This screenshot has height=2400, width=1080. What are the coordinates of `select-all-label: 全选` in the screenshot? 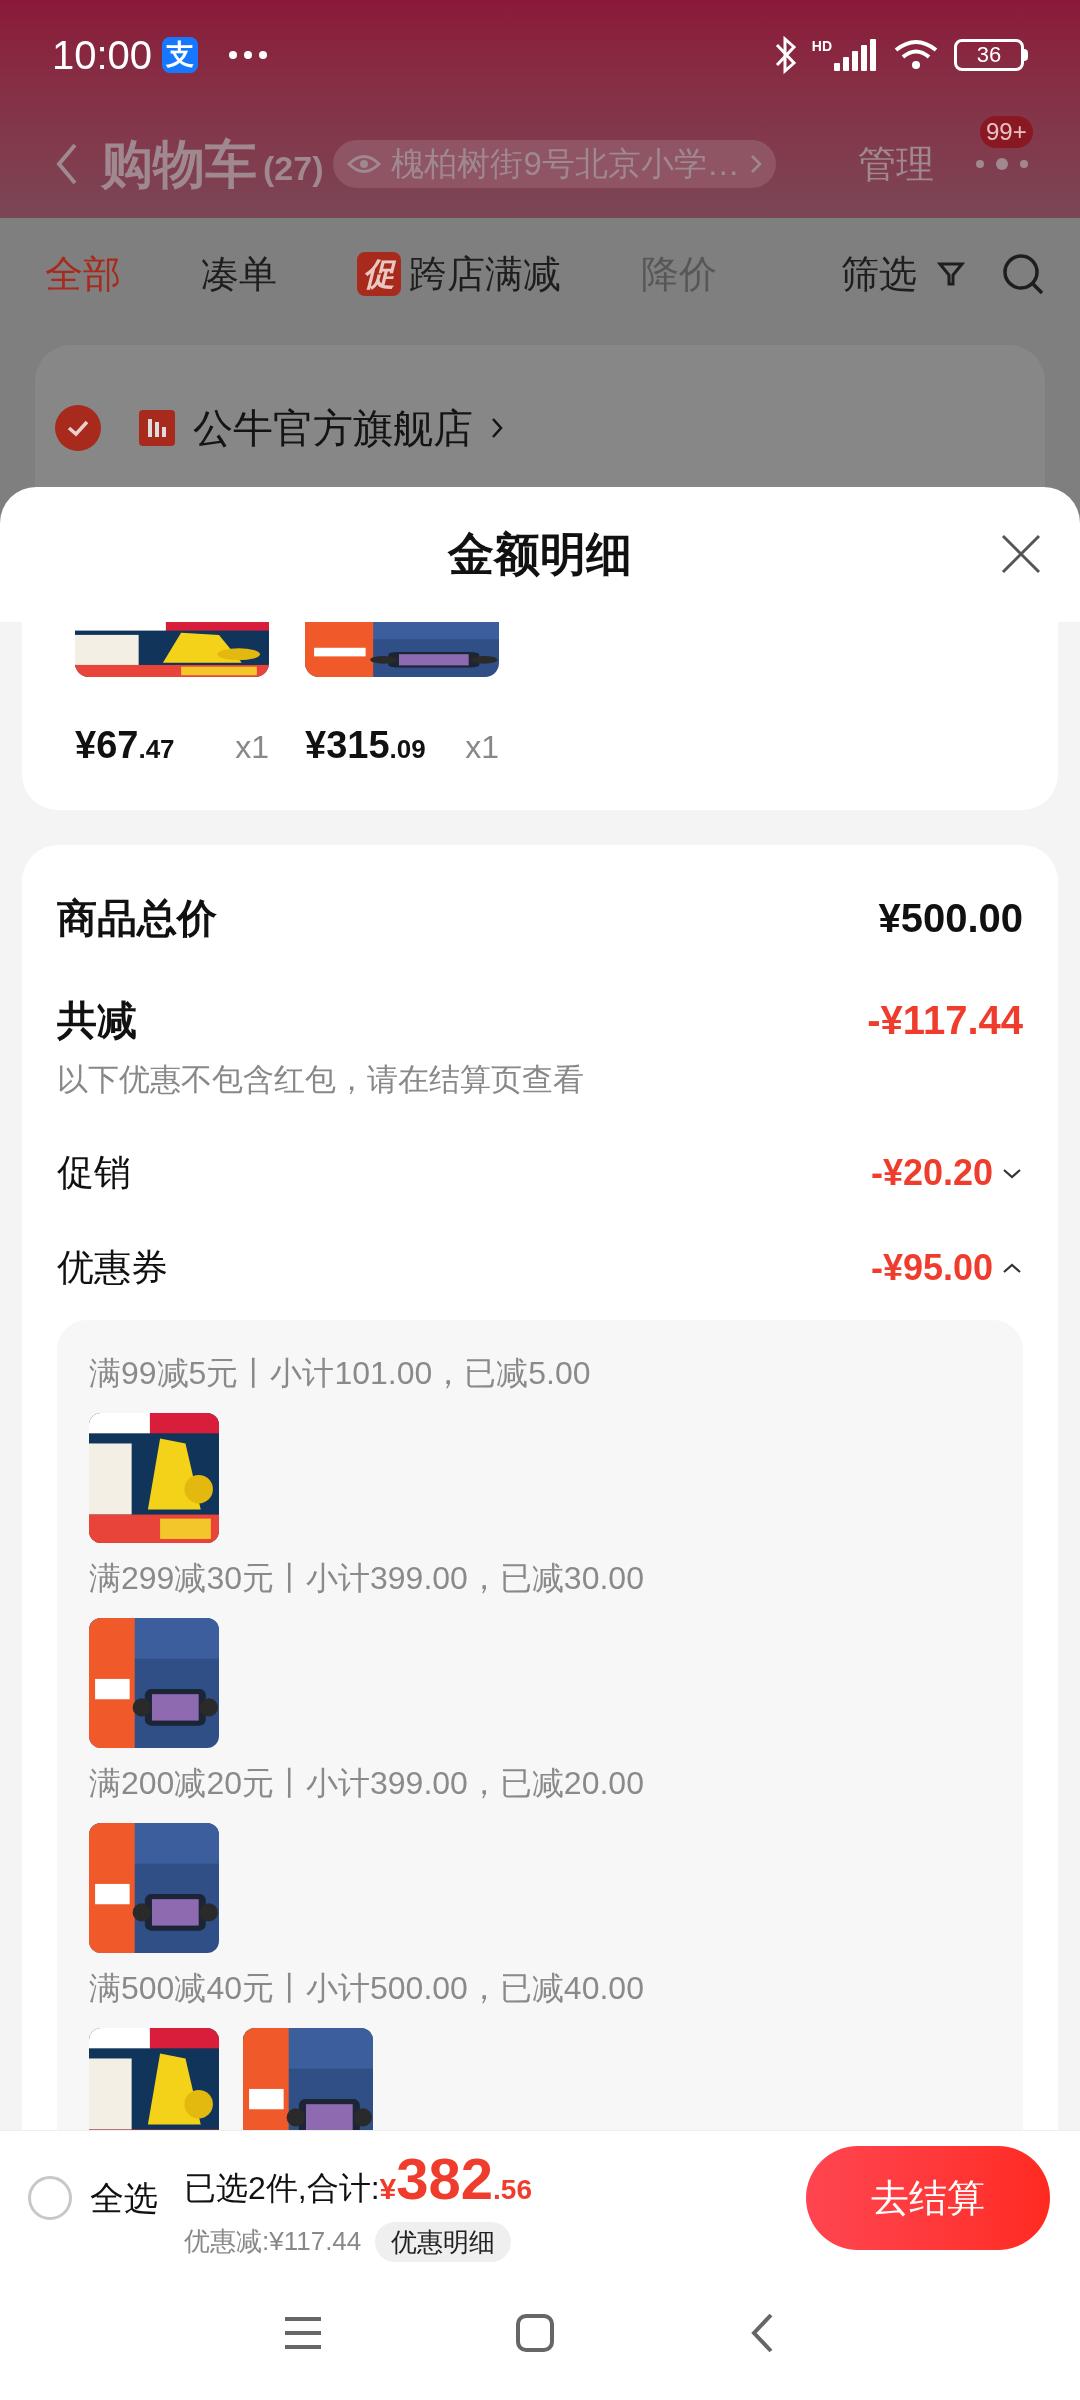 It's located at (124, 2198).